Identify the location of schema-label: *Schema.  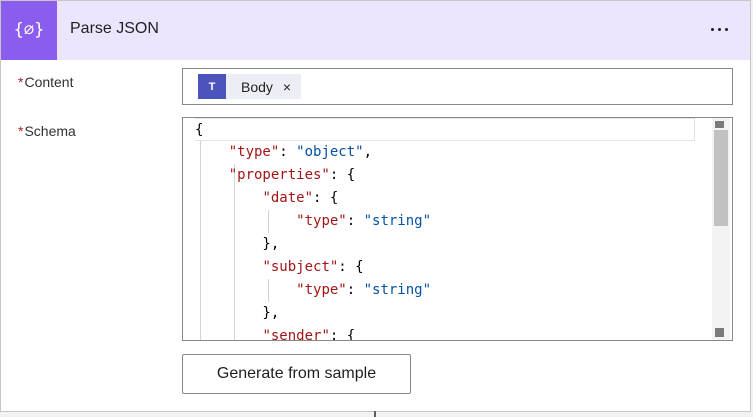
(47, 131).